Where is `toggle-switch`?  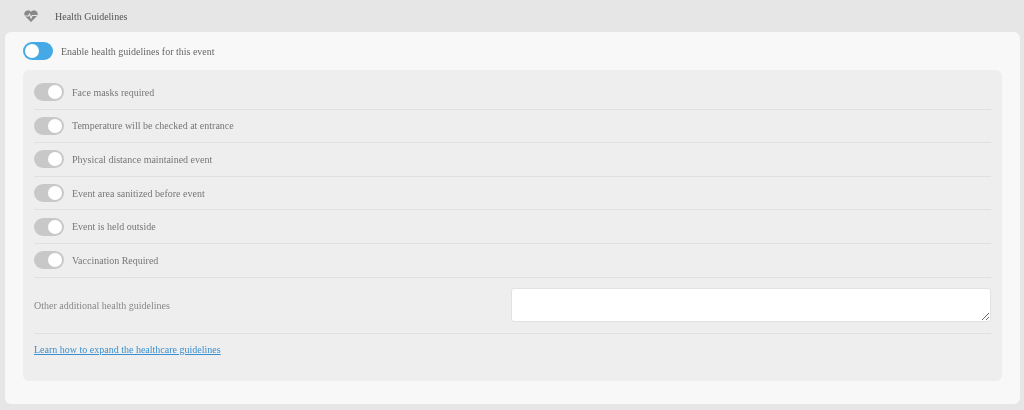 toggle-switch is located at coordinates (38, 51).